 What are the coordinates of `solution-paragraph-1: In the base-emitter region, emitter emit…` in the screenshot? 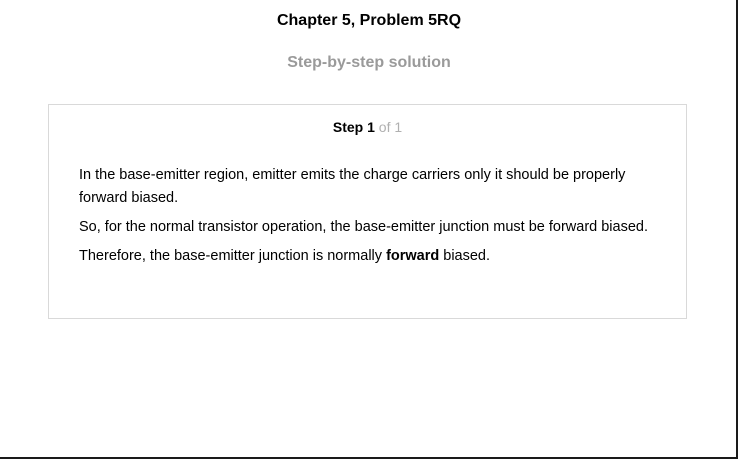 It's located at (352, 186).